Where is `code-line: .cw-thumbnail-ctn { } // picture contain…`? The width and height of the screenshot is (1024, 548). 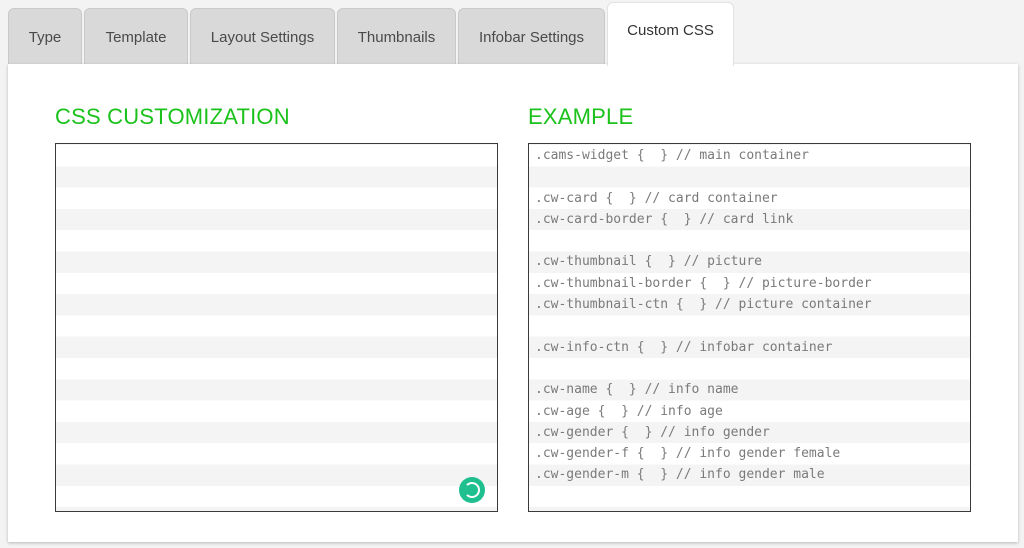 code-line: .cw-thumbnail-ctn { } // picture contain… is located at coordinates (703, 305).